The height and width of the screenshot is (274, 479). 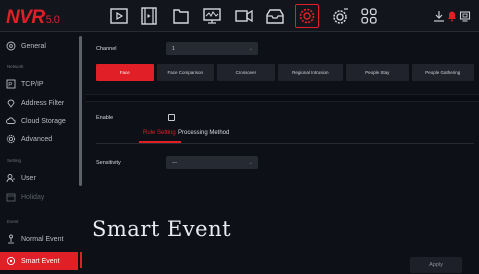 What do you see at coordinates (33, 46) in the screenshot?
I see `sidebar-item-label: General` at bounding box center [33, 46].